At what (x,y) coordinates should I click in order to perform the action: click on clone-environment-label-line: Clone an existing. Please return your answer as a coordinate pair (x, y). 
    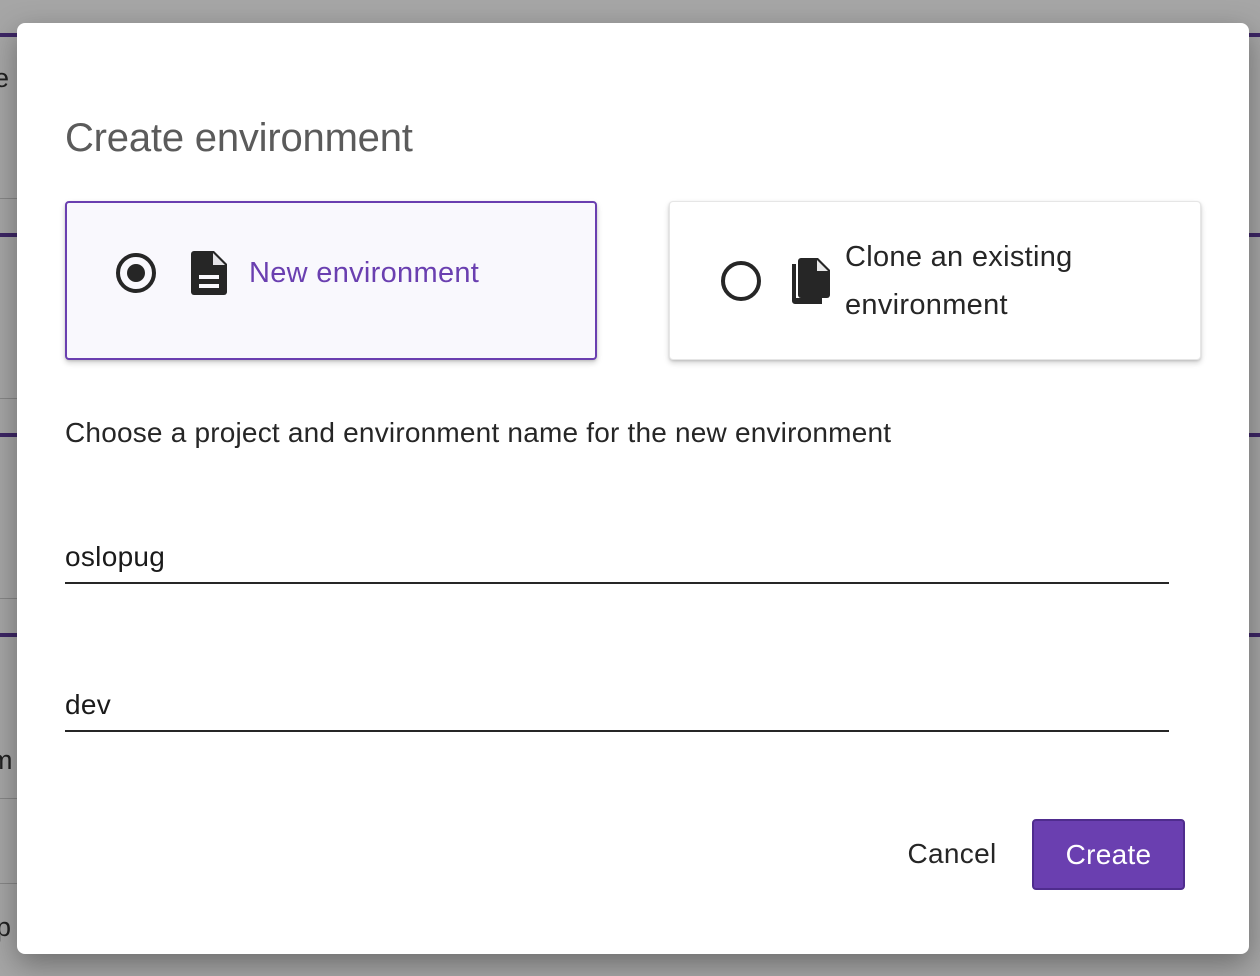
    Looking at the image, I should click on (959, 257).